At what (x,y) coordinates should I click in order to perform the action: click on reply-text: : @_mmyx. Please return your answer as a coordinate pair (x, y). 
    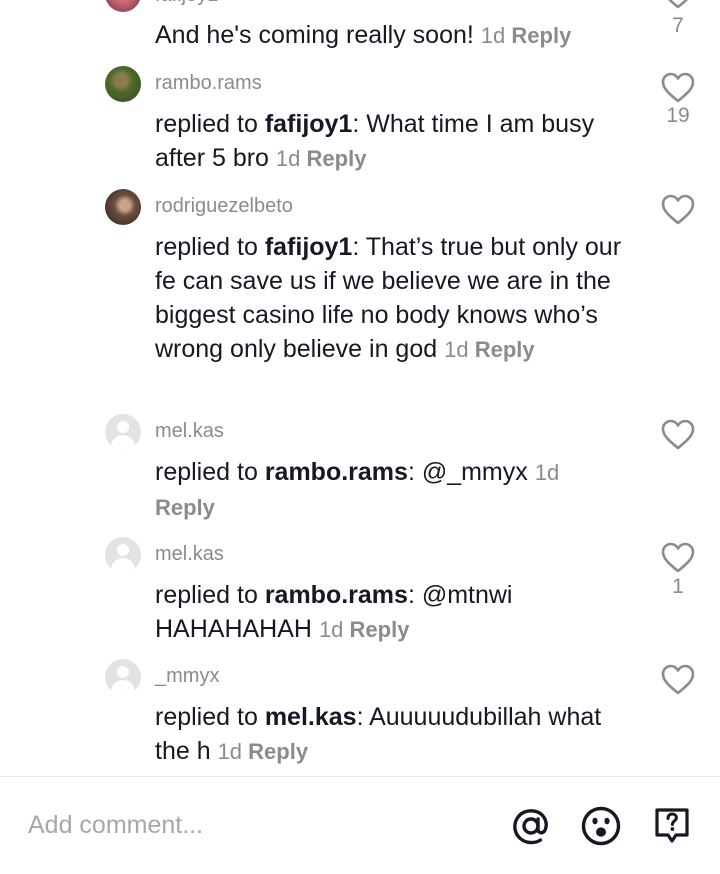
    Looking at the image, I should click on (467, 472).